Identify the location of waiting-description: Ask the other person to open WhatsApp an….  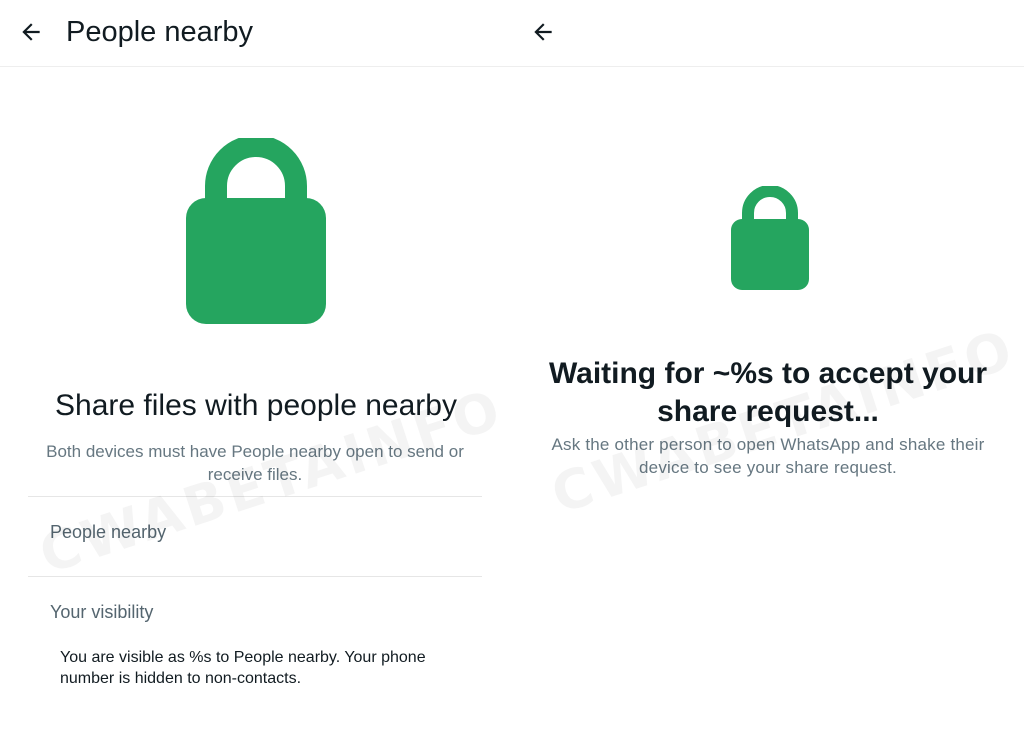
(768, 456).